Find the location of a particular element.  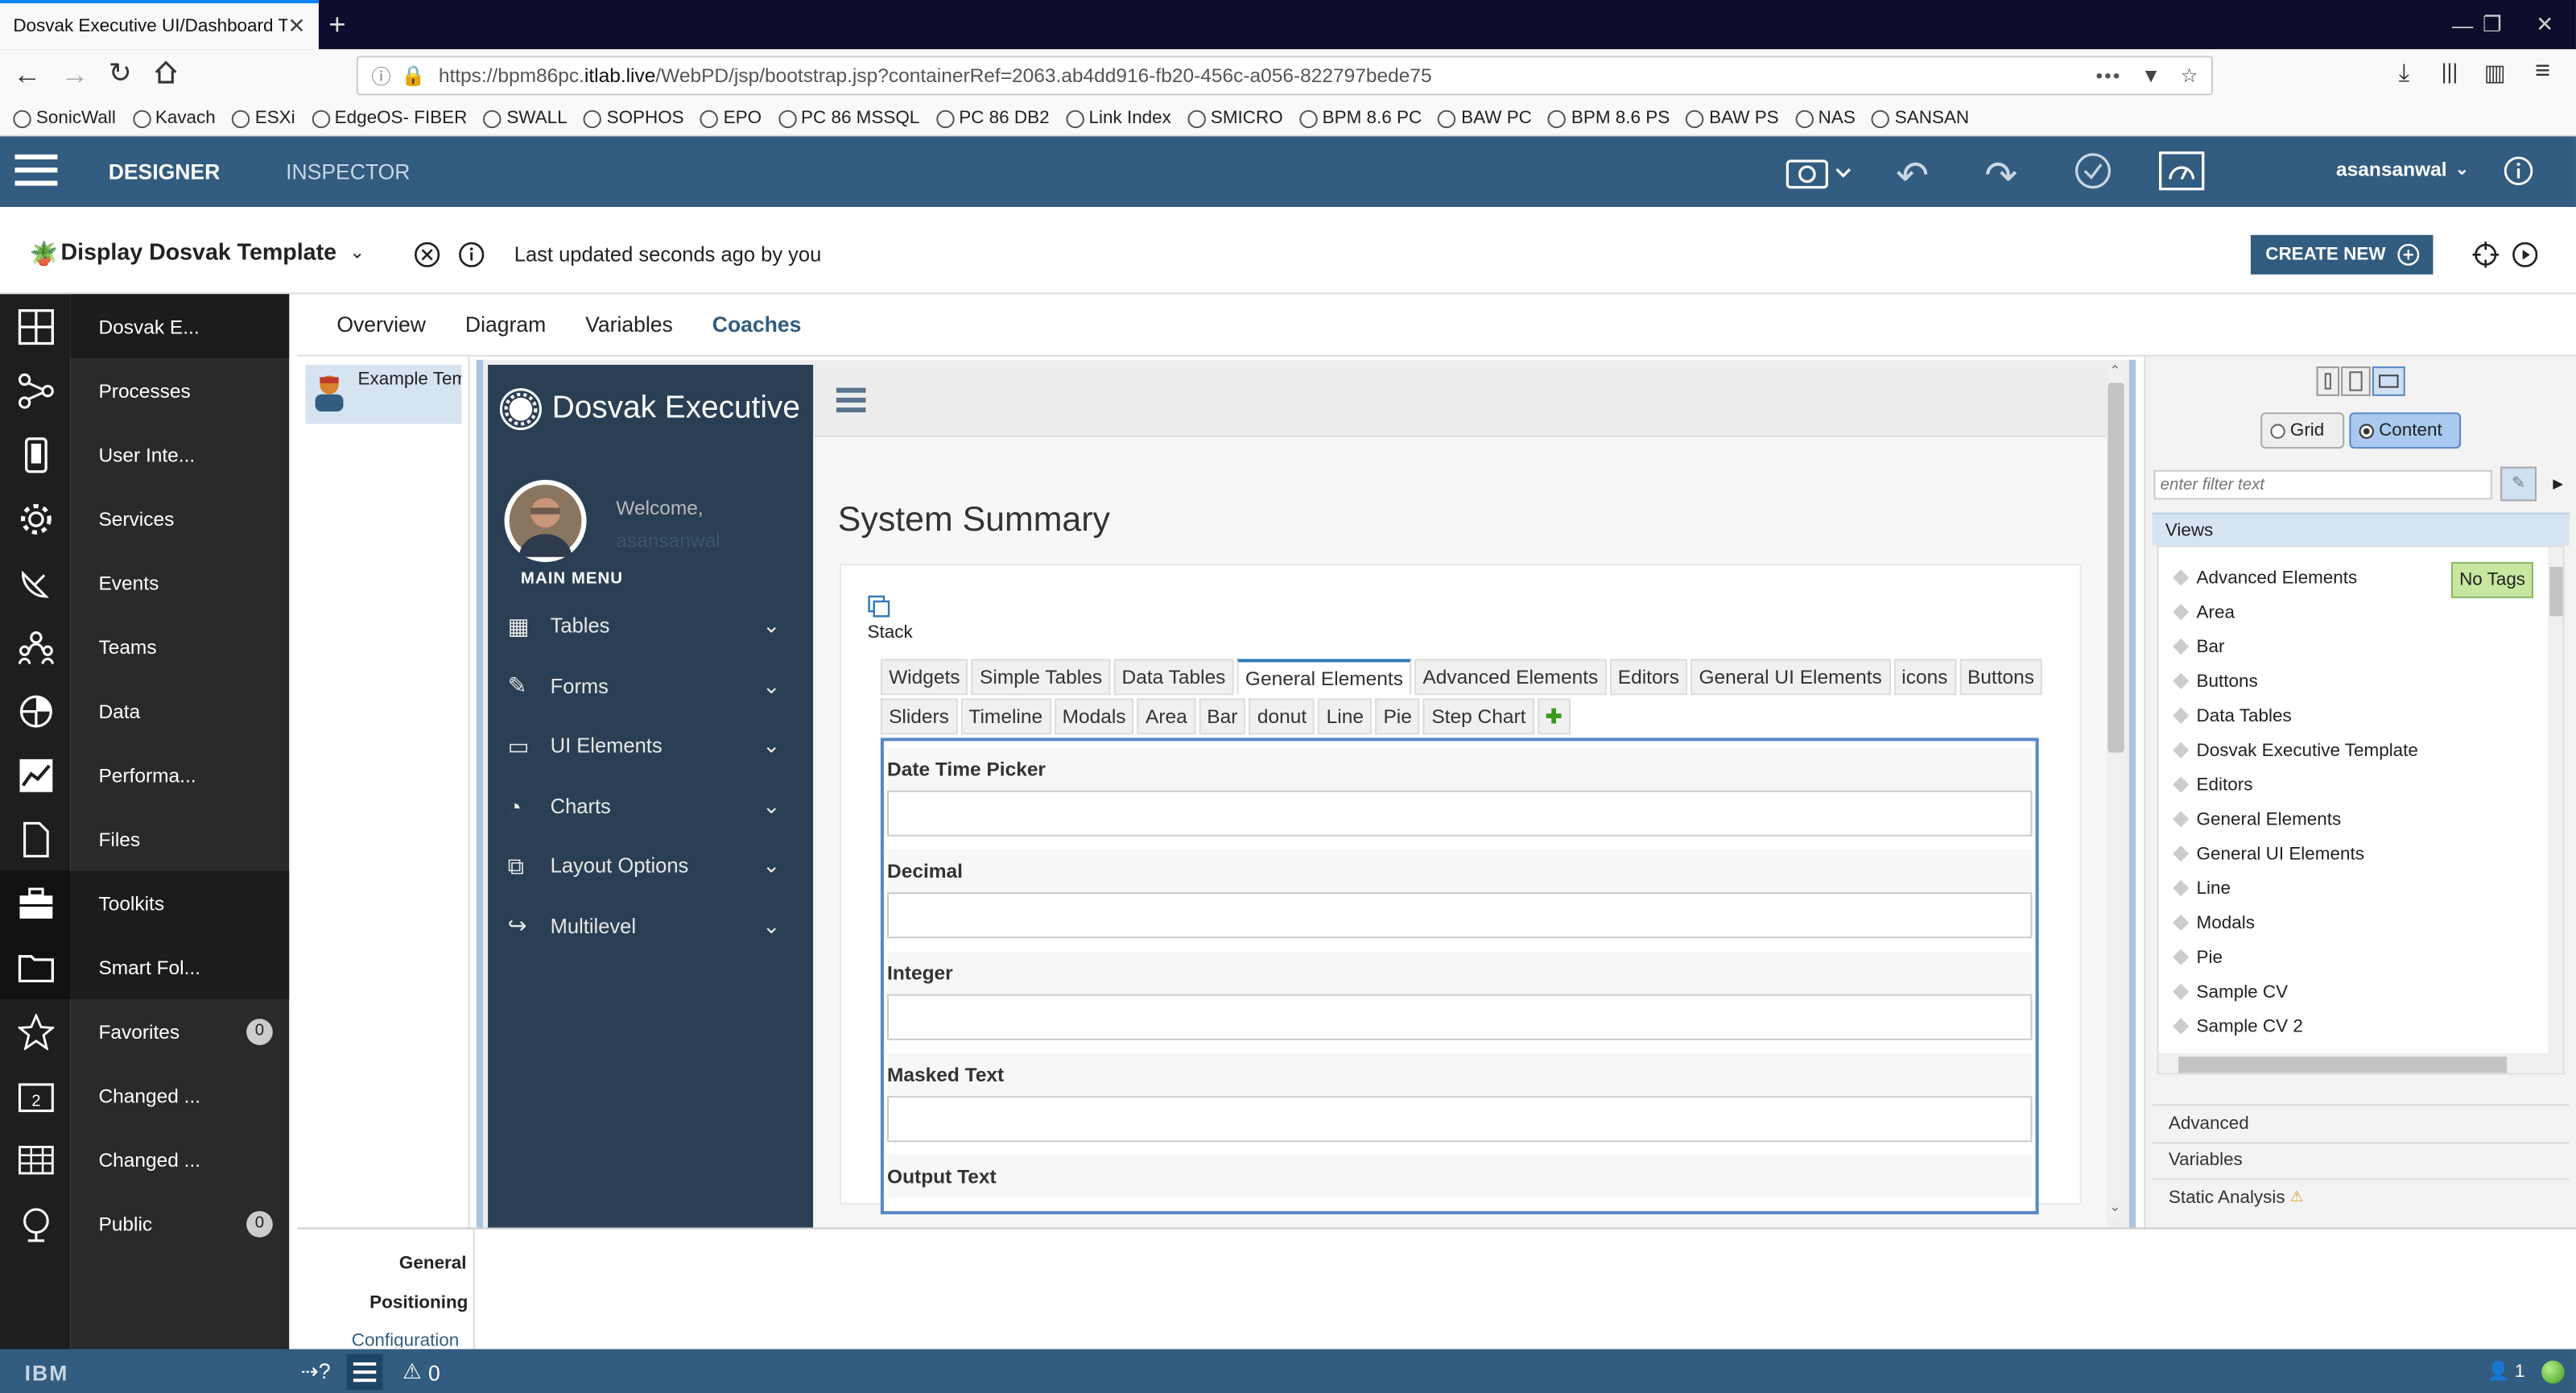

nav-item-public-14: Public 0 is located at coordinates (180, 1224).